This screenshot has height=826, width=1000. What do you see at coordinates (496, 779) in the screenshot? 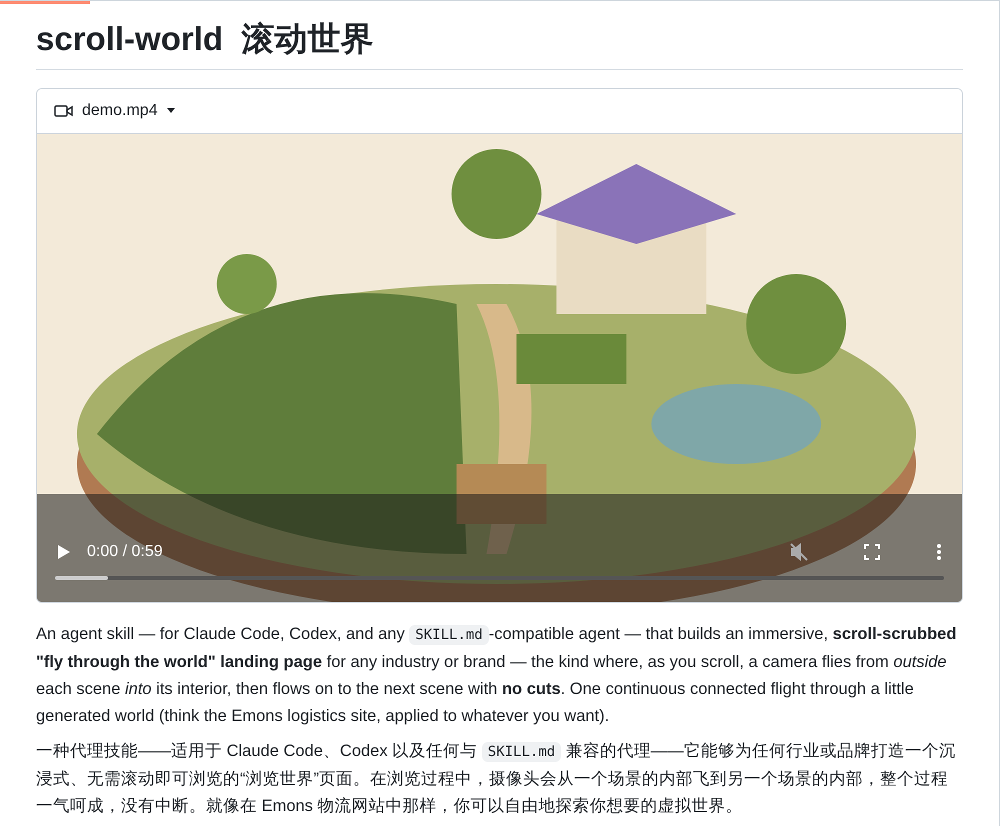
I see `description-paragraph: 一种代理技能——适用于 Claude Code、Codex 以及任何与 SKILL.md 兼容的代理——它能够为任何行业或品牌打造一个沉浸式、无需滚动即可浏览的“浏览世界”页面。在浏览过程中，摄像头会从一个场景的内部飞到另一个场景的内部，整个过程一气呵成，没有中断。就像在 Emons 物流网站中那样，你可以自由地探索你想要的虚拟世界。` at bounding box center [496, 779].